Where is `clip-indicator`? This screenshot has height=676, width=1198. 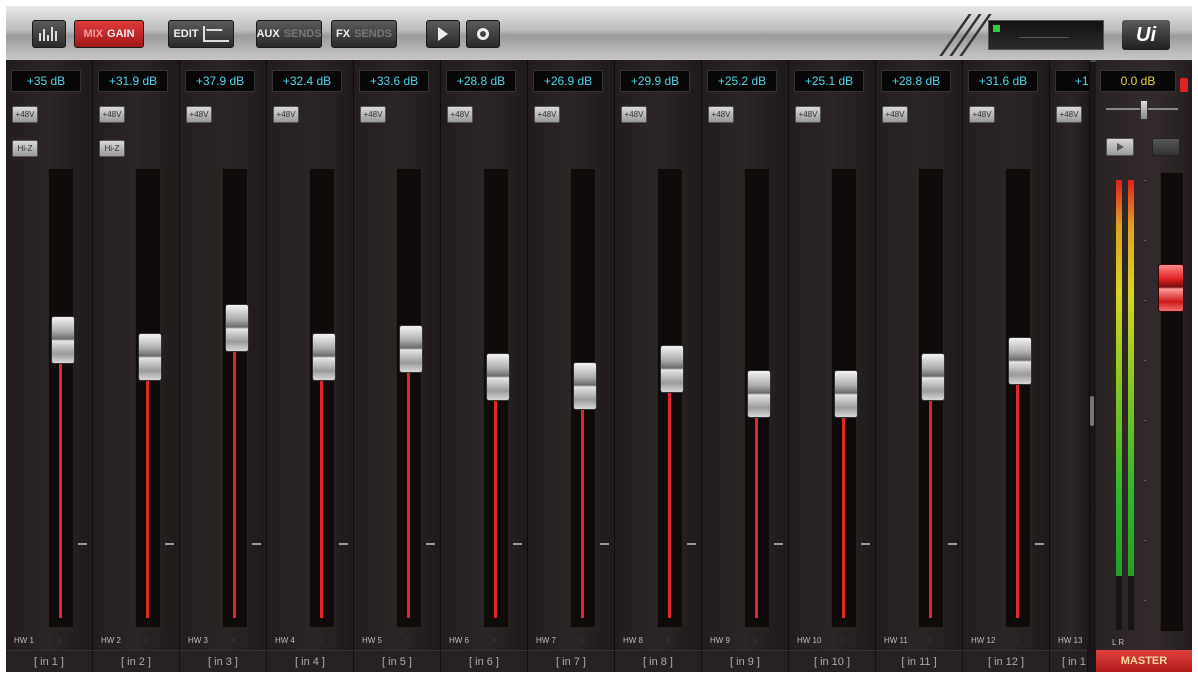
clip-indicator is located at coordinates (1184, 85).